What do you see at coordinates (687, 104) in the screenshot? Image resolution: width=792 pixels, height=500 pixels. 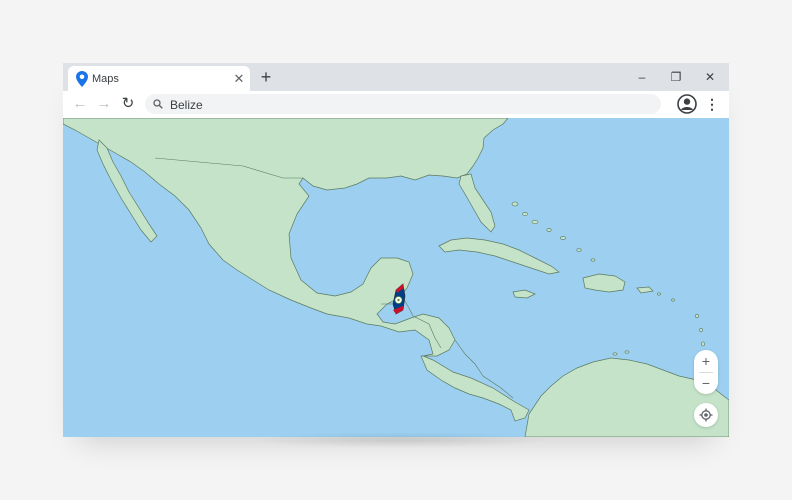 I see `profile-avatar-icon` at bounding box center [687, 104].